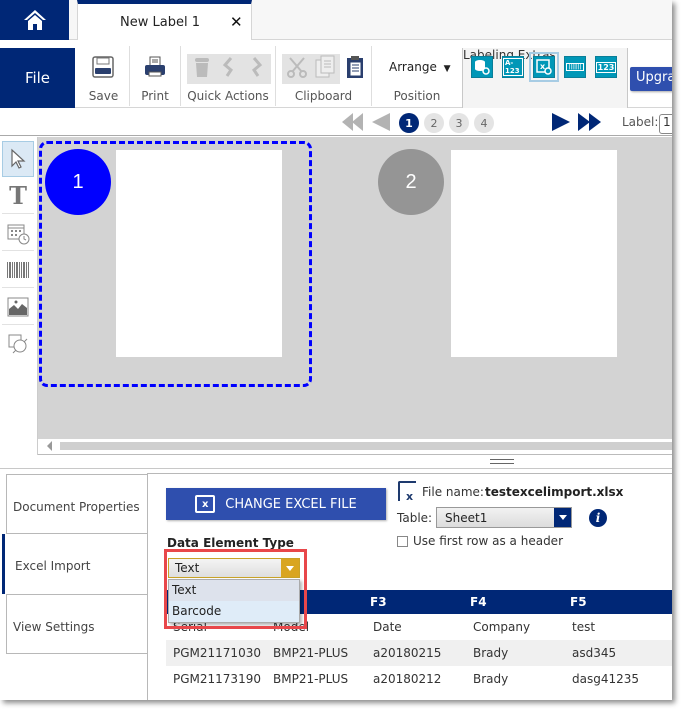 Image resolution: width=687 pixels, height=711 pixels. What do you see at coordinates (228, 96) in the screenshot?
I see `quick-actions-label: Quick Actions` at bounding box center [228, 96].